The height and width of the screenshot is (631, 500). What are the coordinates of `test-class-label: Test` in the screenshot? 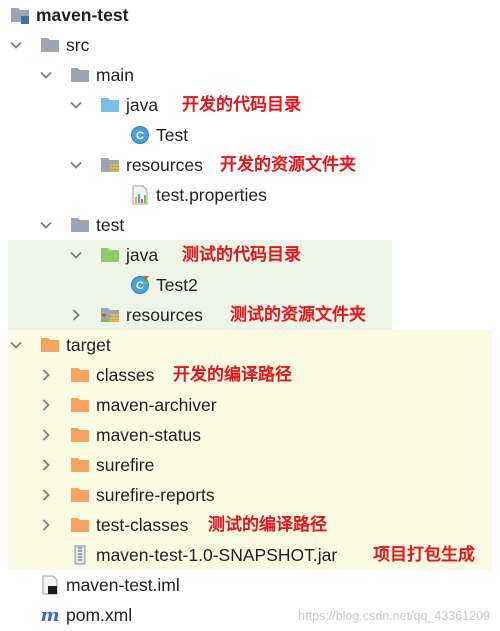 It's located at (172, 135).